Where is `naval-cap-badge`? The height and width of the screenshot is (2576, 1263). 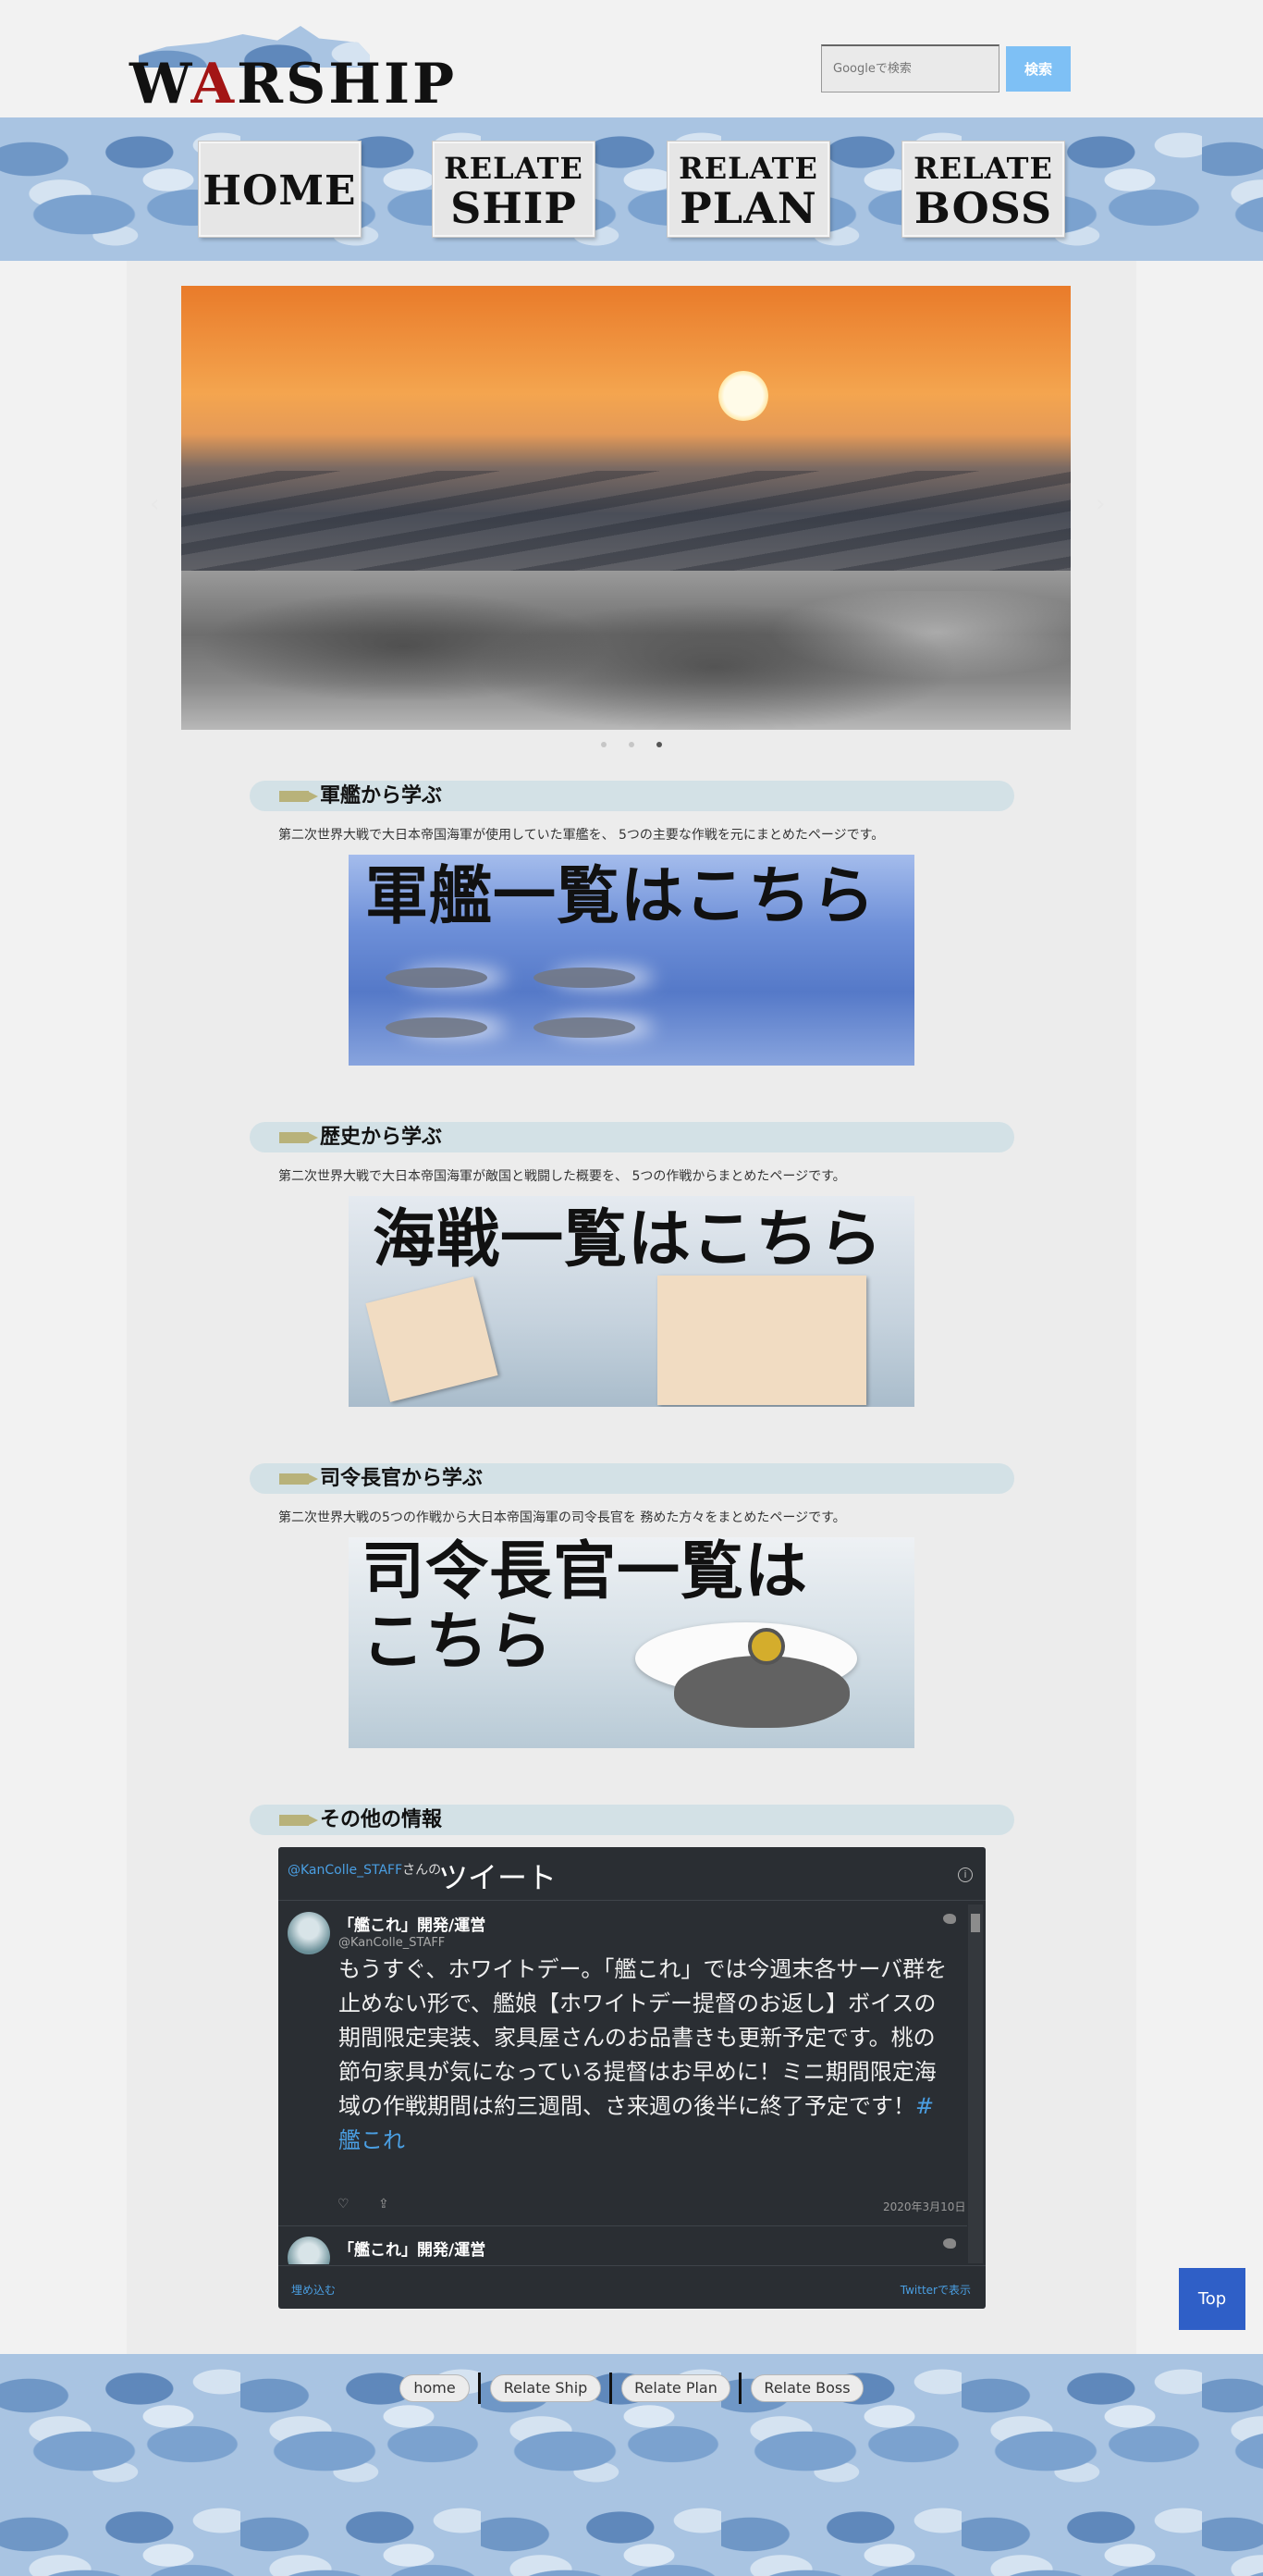
naval-cap-badge is located at coordinates (766, 1646).